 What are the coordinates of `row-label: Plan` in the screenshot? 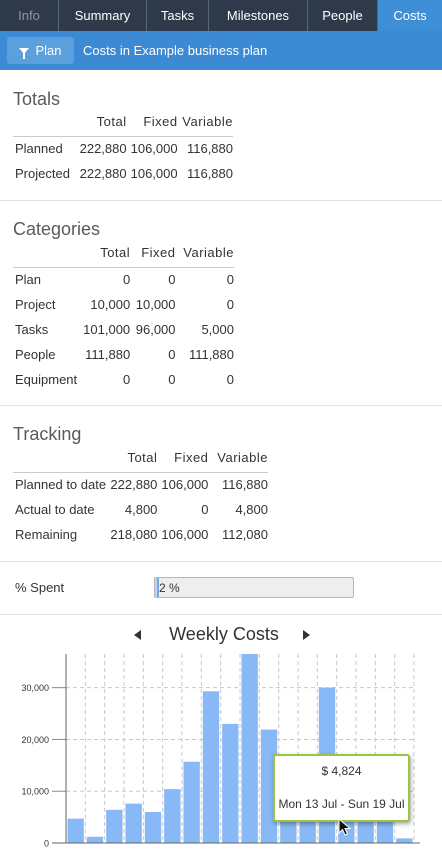 It's located at (28, 280).